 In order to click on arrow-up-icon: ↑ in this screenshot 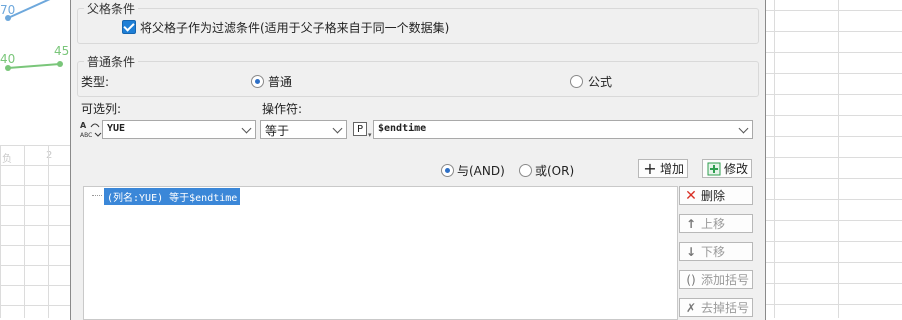, I will do `click(691, 223)`.